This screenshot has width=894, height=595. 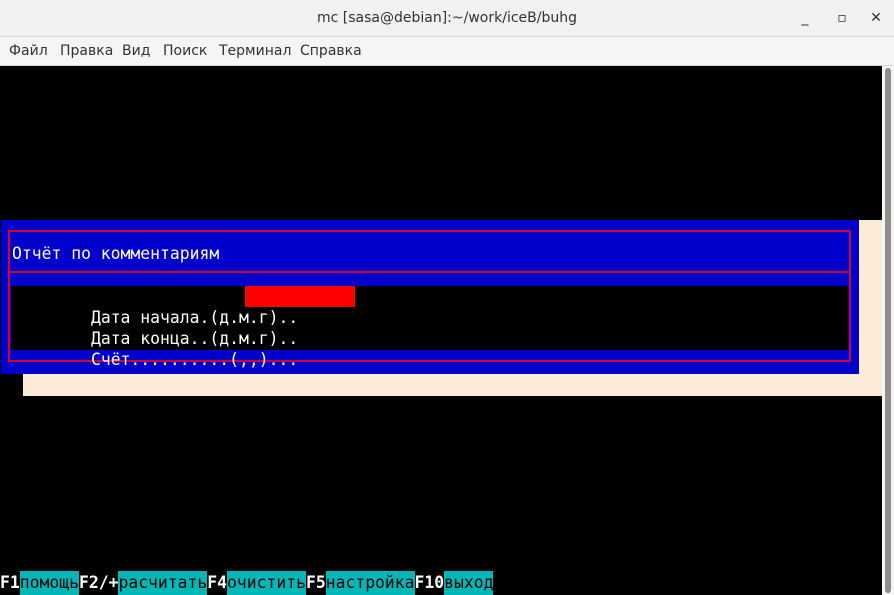 I want to click on menubar: Файл Правка Вид Поиск Терминал Справка, so click(x=447, y=51).